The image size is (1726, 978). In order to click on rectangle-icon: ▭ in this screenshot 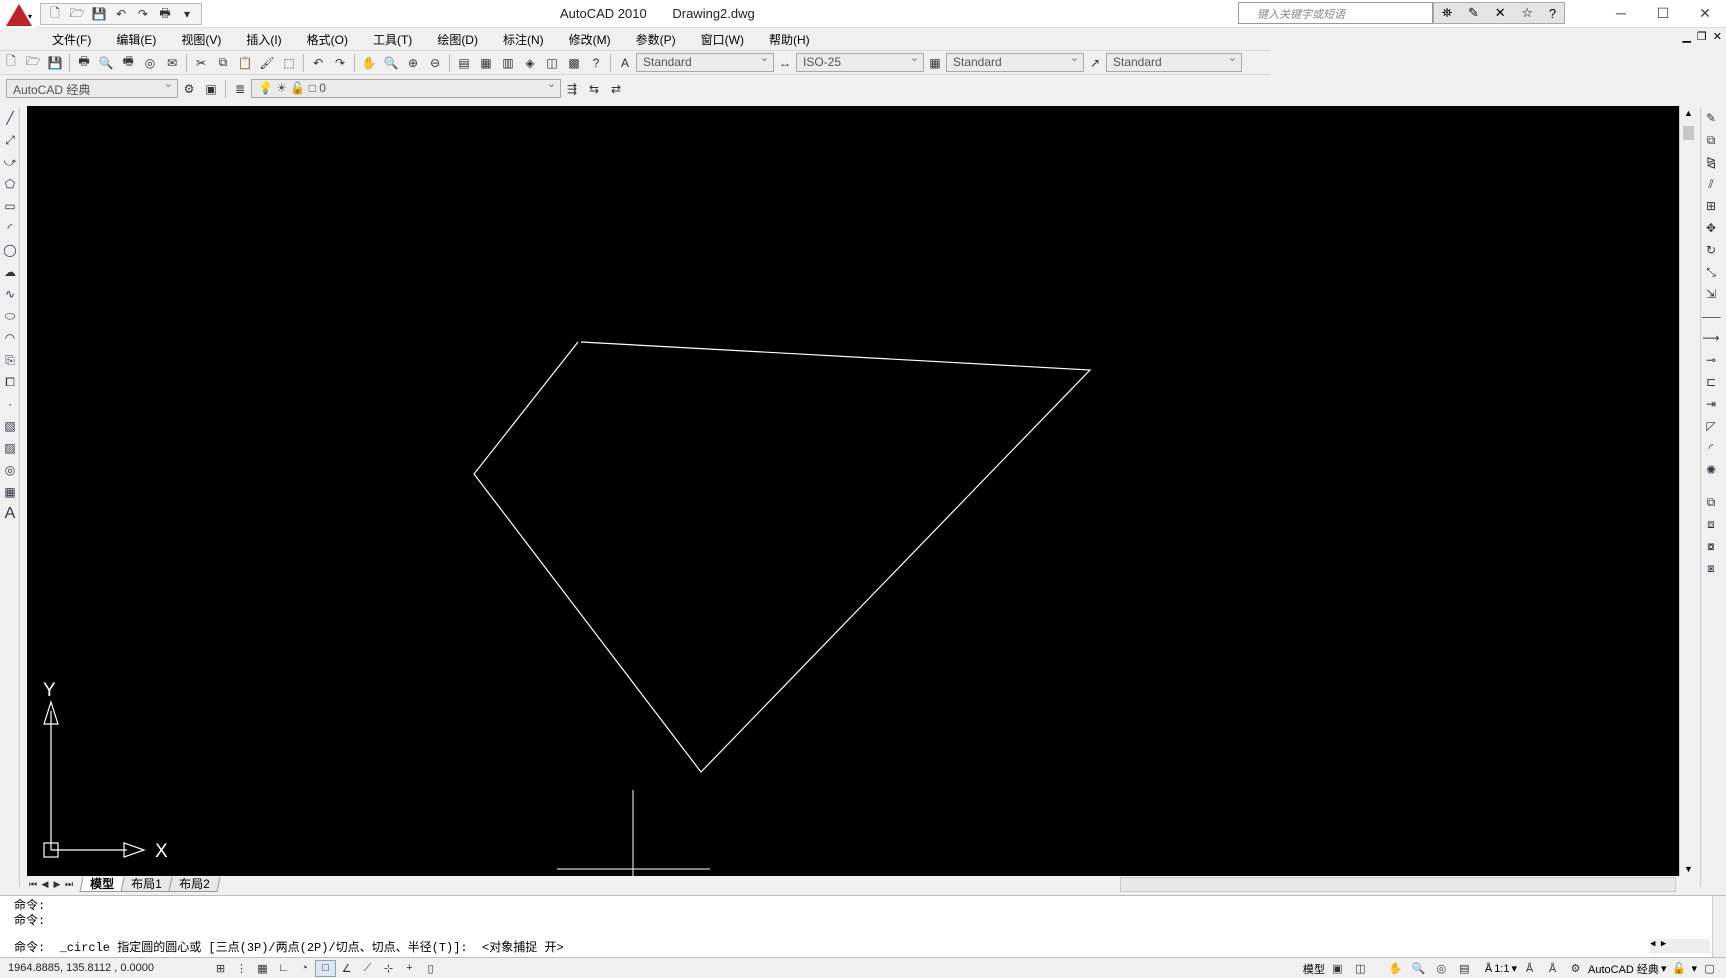, I will do `click(10, 206)`.